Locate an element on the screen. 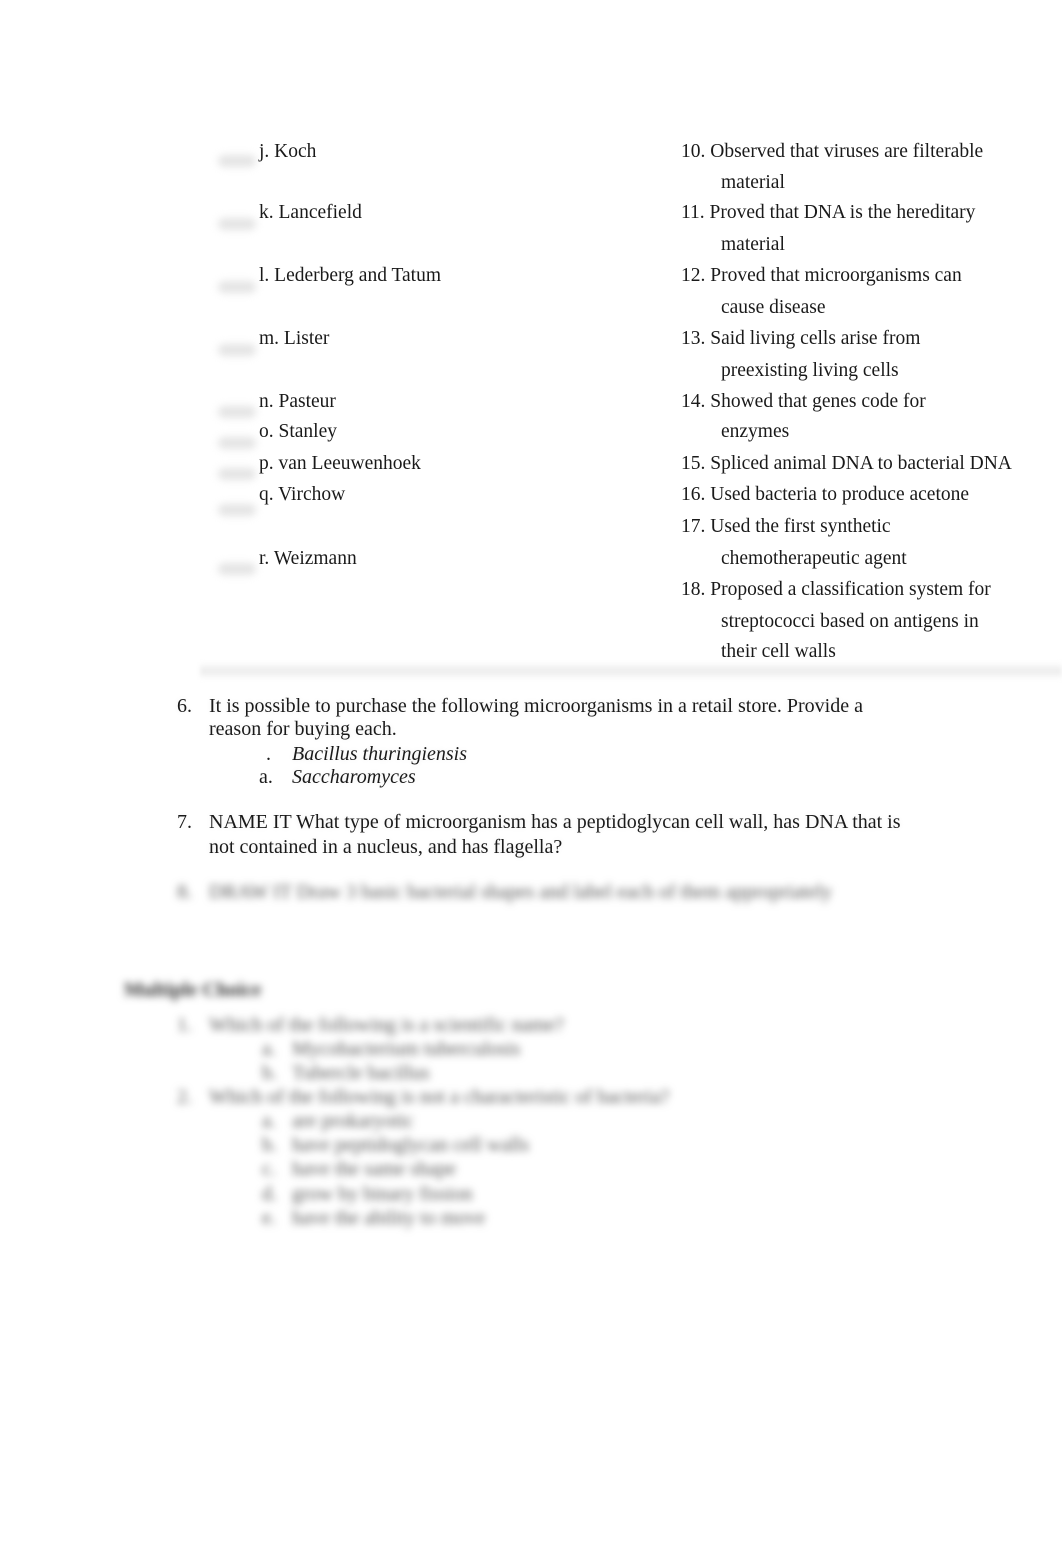 This screenshot has height=1556, width=1062. organism-item: Saccharomyces is located at coordinates (354, 777).